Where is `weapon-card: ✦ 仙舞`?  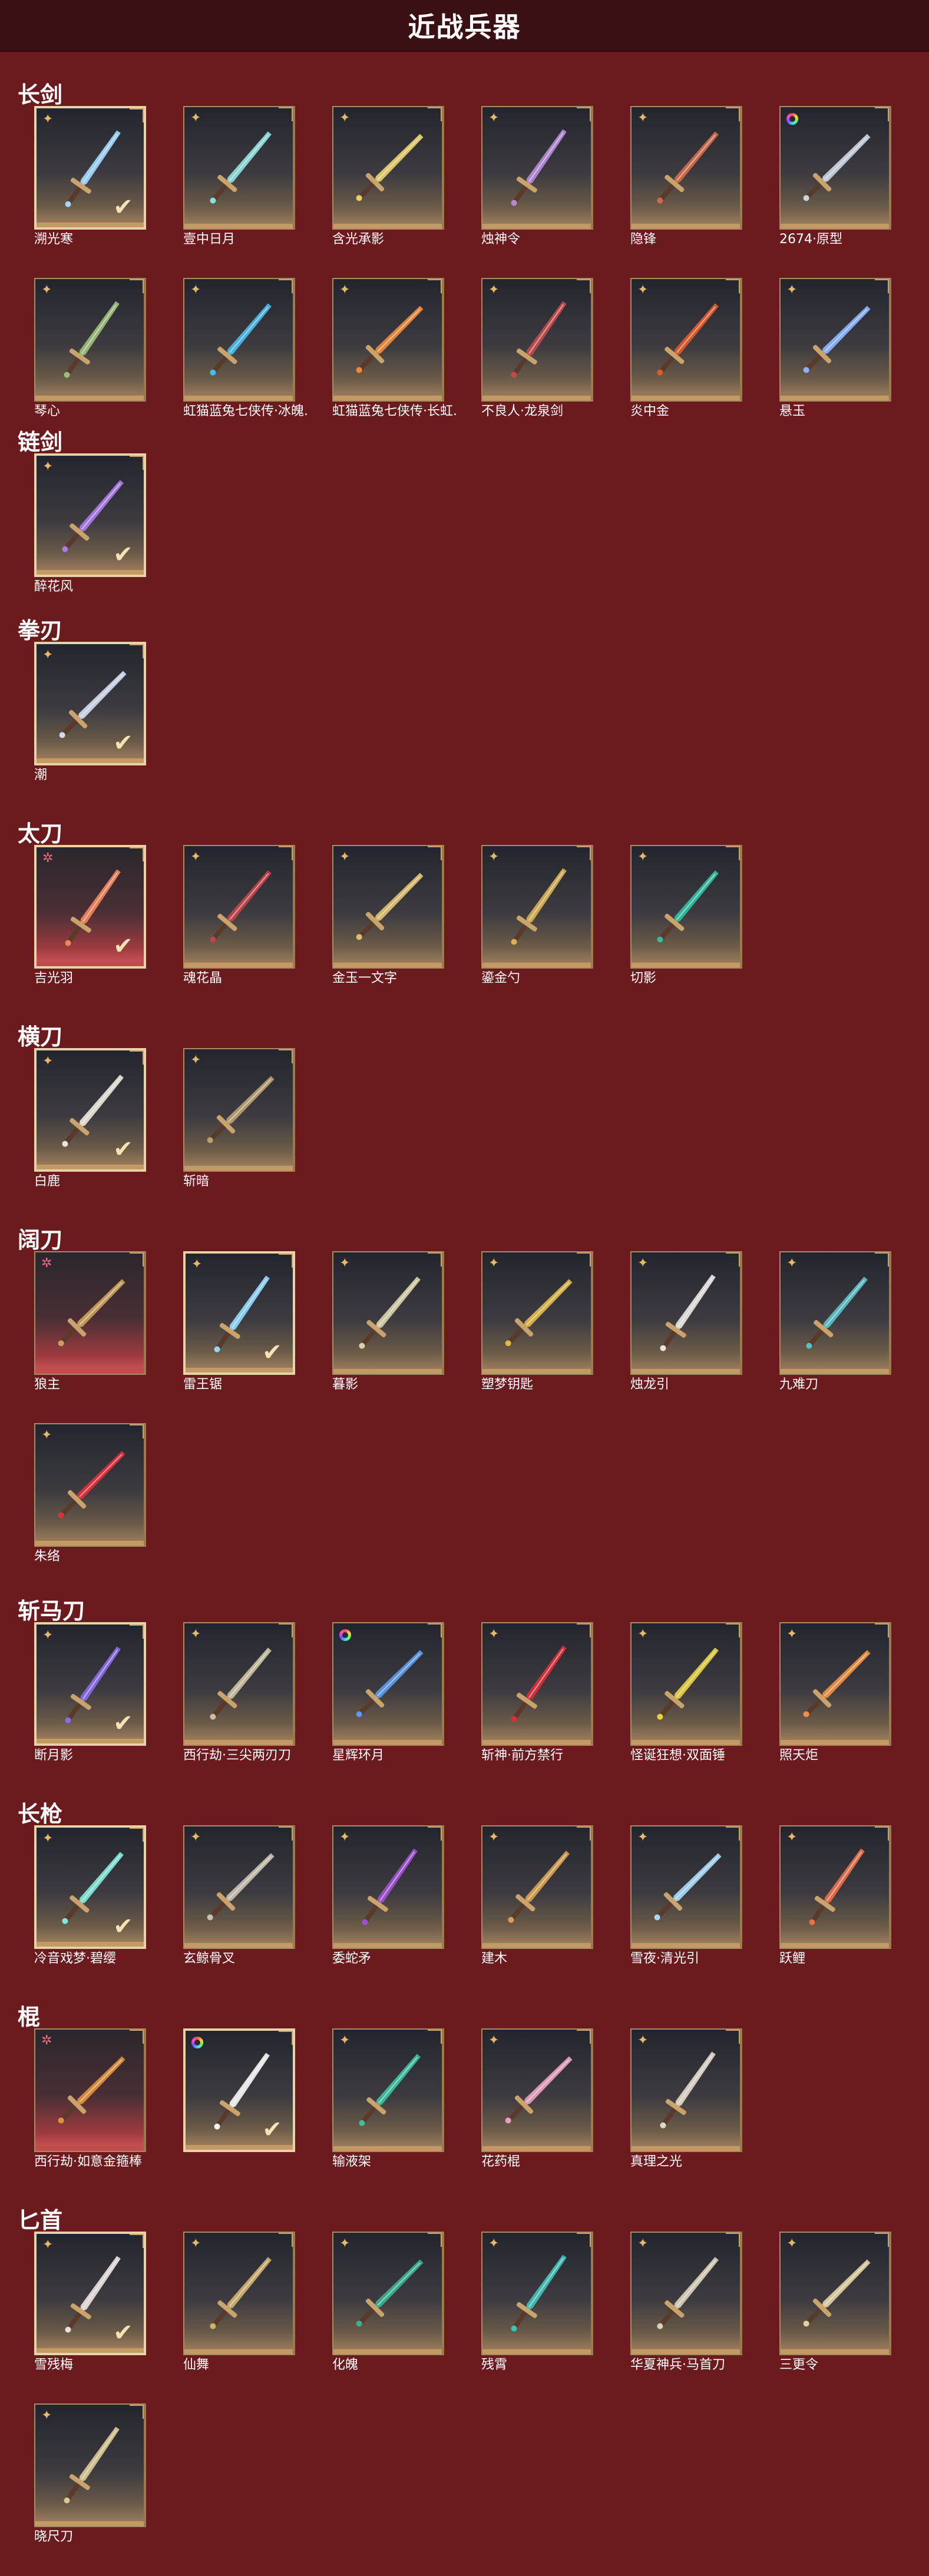
weapon-card: ✦ 仙舞 is located at coordinates (239, 2302).